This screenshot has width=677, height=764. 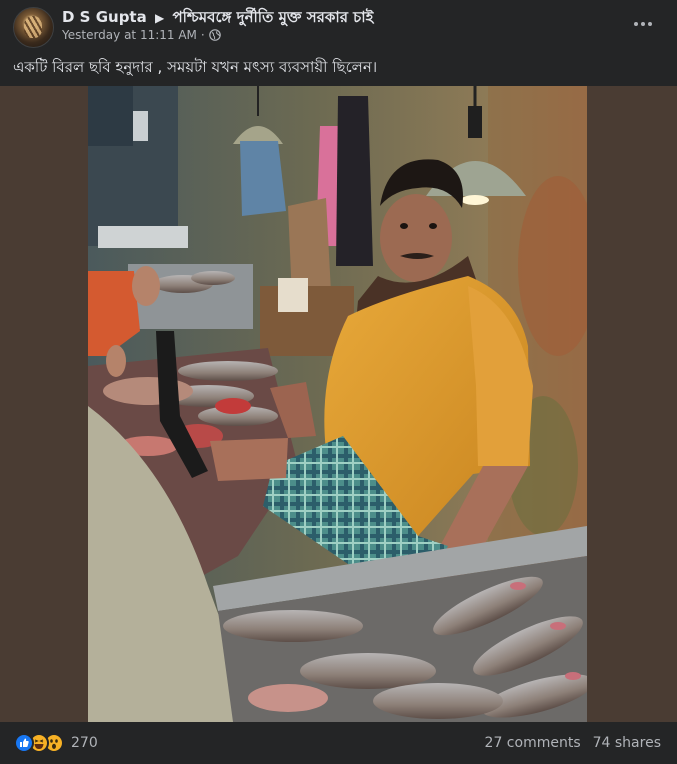 I want to click on post-meta: Yesterday at 11:11 AM ·, so click(x=141, y=35).